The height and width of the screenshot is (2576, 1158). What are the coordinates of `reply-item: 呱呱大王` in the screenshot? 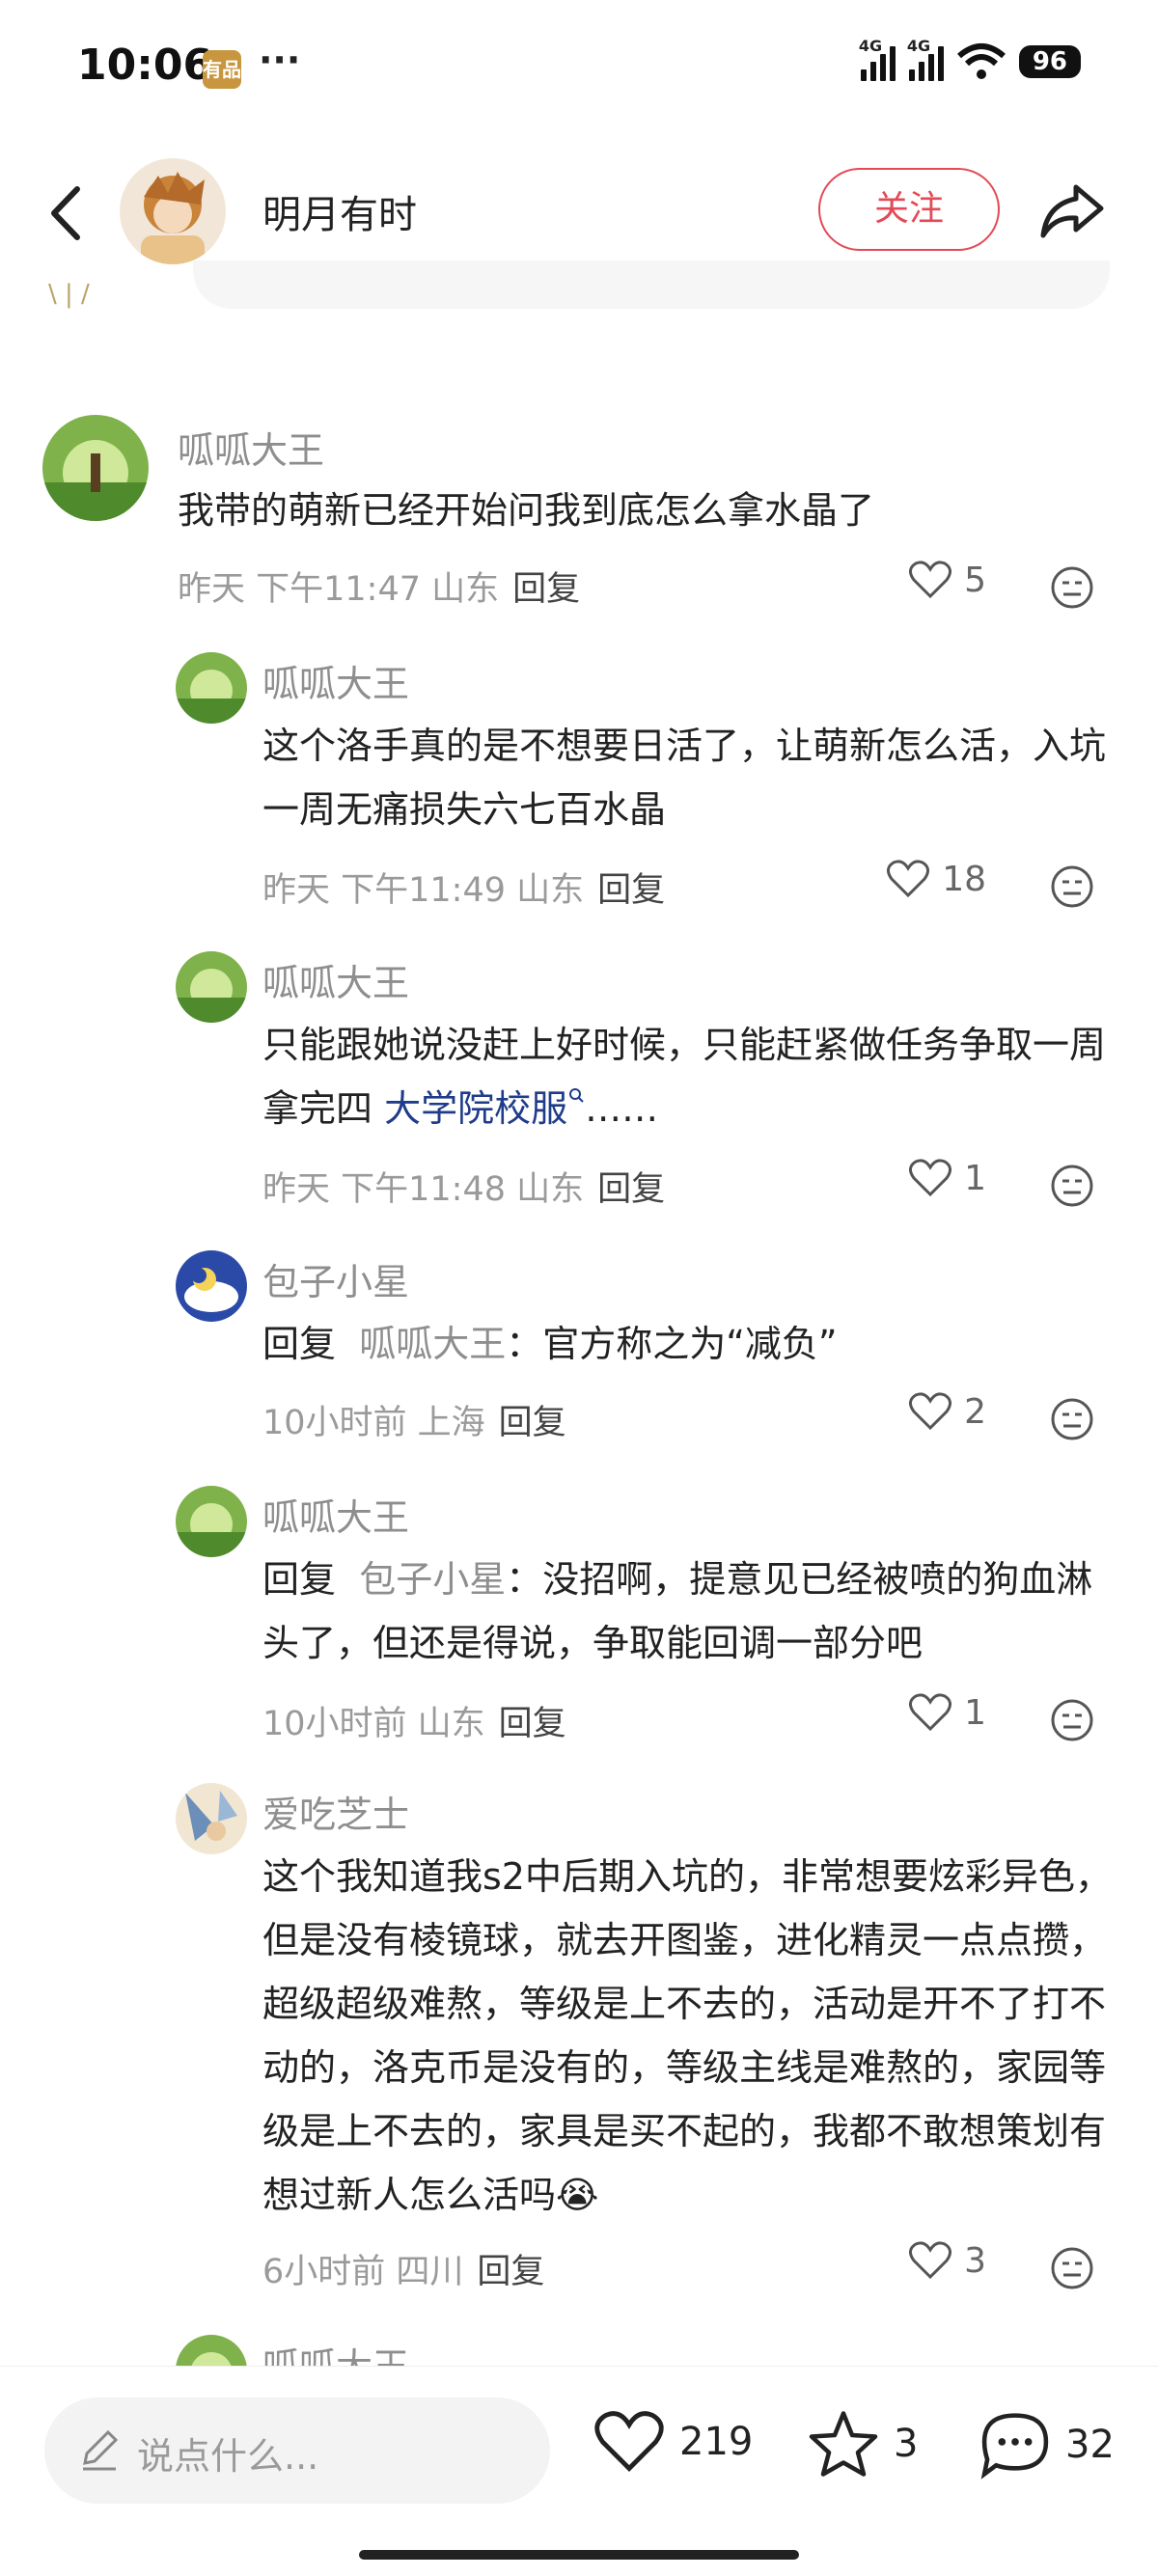 It's located at (579, 2351).